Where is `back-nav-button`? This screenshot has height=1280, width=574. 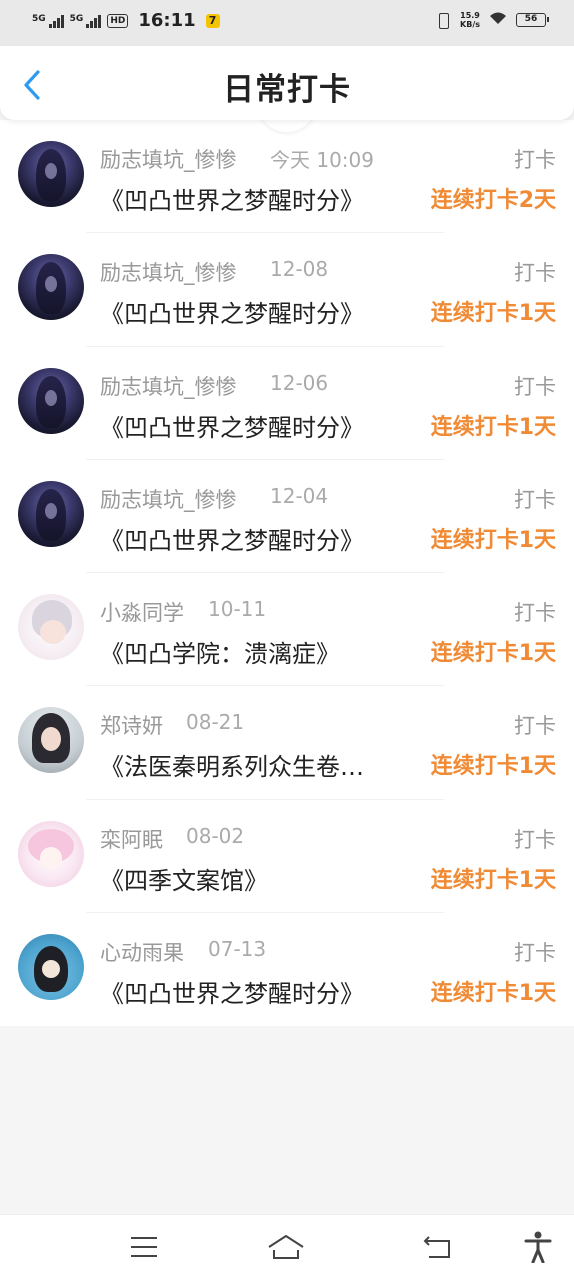 back-nav-button is located at coordinates (438, 1247).